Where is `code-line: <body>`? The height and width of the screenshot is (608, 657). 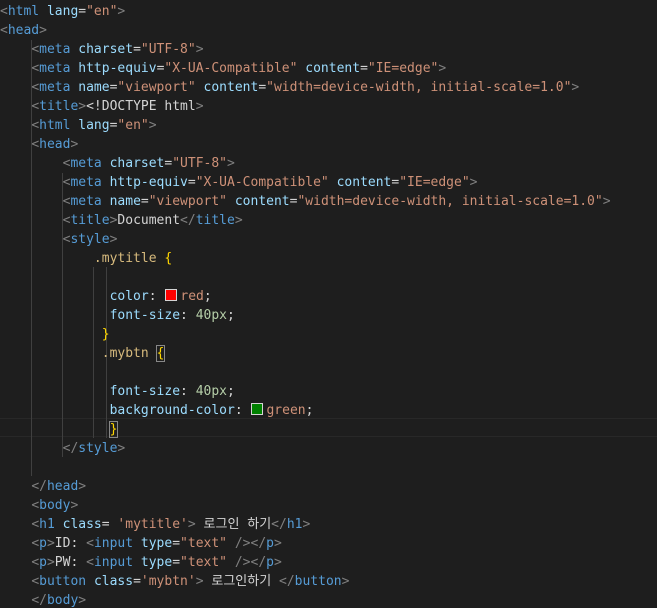
code-line: <body> is located at coordinates (39, 505).